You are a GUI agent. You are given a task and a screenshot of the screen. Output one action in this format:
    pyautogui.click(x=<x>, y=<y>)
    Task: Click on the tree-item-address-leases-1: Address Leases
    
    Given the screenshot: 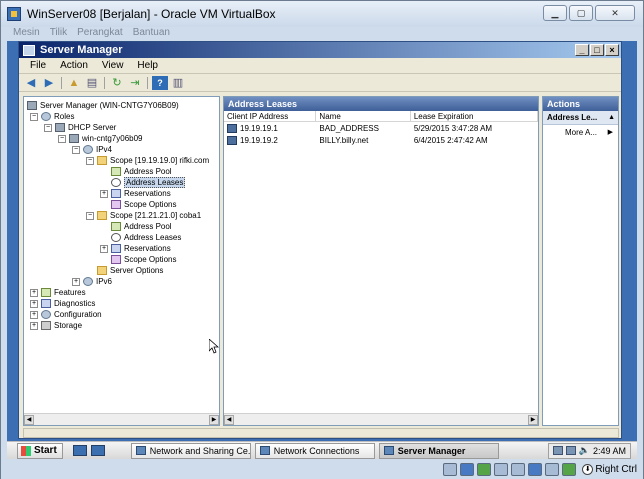 What is the action you would take?
    pyautogui.click(x=148, y=182)
    